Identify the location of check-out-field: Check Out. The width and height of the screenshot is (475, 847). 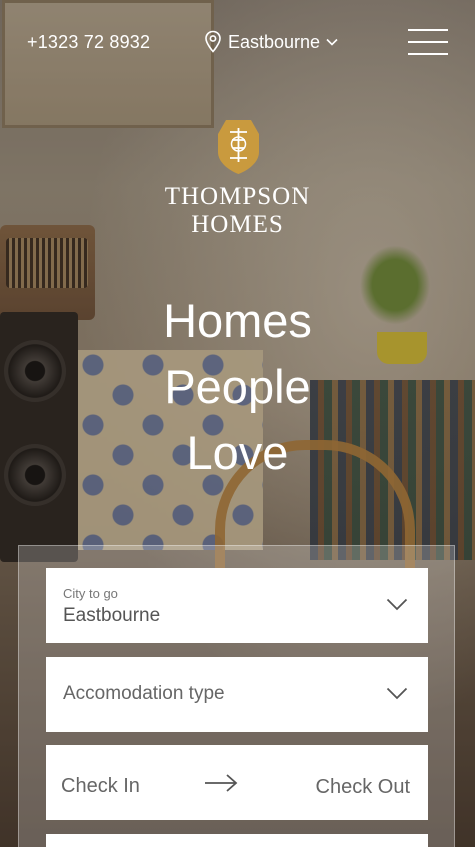
(363, 787).